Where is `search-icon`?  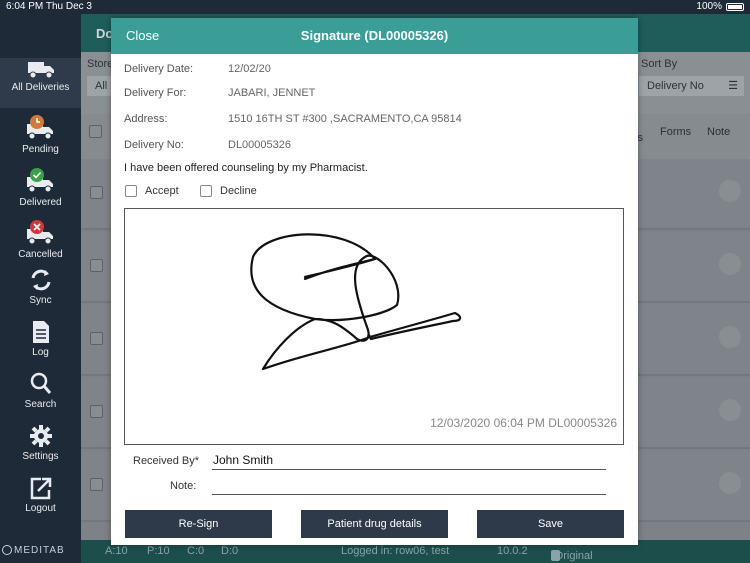
search-icon is located at coordinates (40, 383).